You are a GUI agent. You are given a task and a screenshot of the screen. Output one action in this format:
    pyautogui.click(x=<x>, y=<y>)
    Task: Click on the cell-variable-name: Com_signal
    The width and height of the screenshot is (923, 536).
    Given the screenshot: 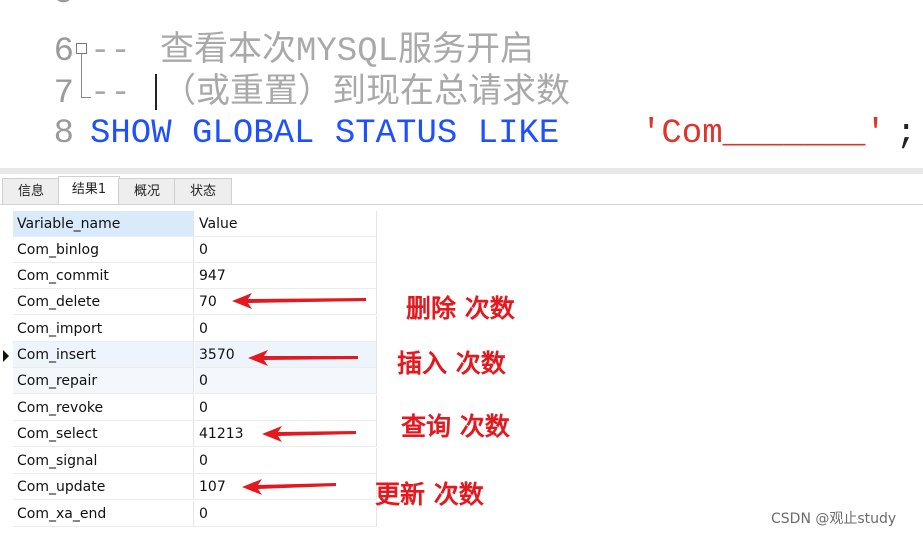 What is the action you would take?
    pyautogui.click(x=103, y=461)
    